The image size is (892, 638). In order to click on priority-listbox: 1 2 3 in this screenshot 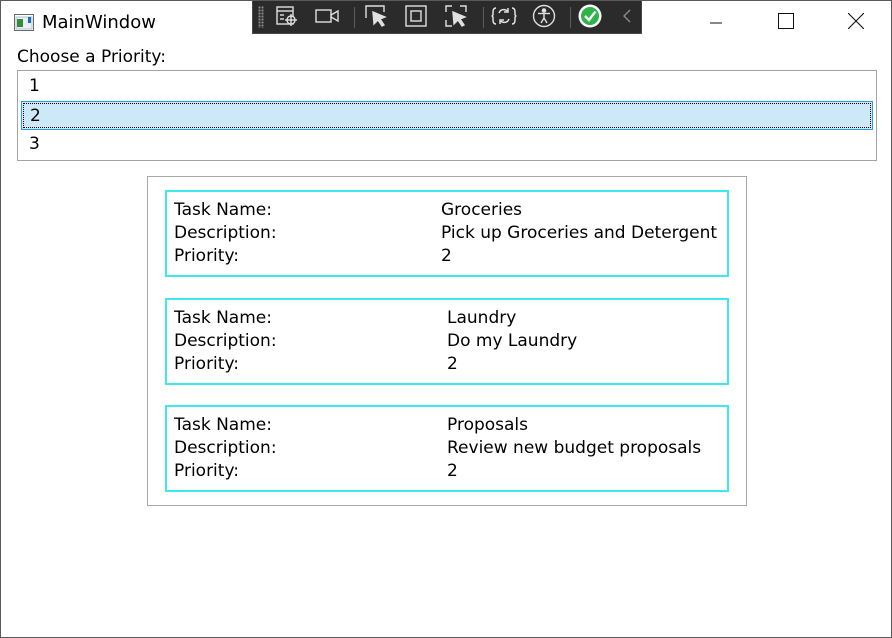, I will do `click(447, 115)`.